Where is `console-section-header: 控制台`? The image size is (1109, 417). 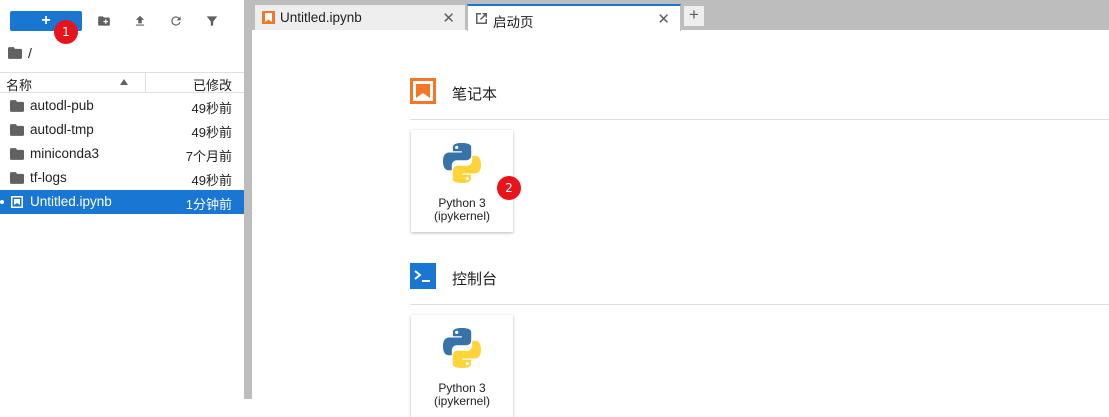 console-section-header: 控制台 is located at coordinates (759, 284).